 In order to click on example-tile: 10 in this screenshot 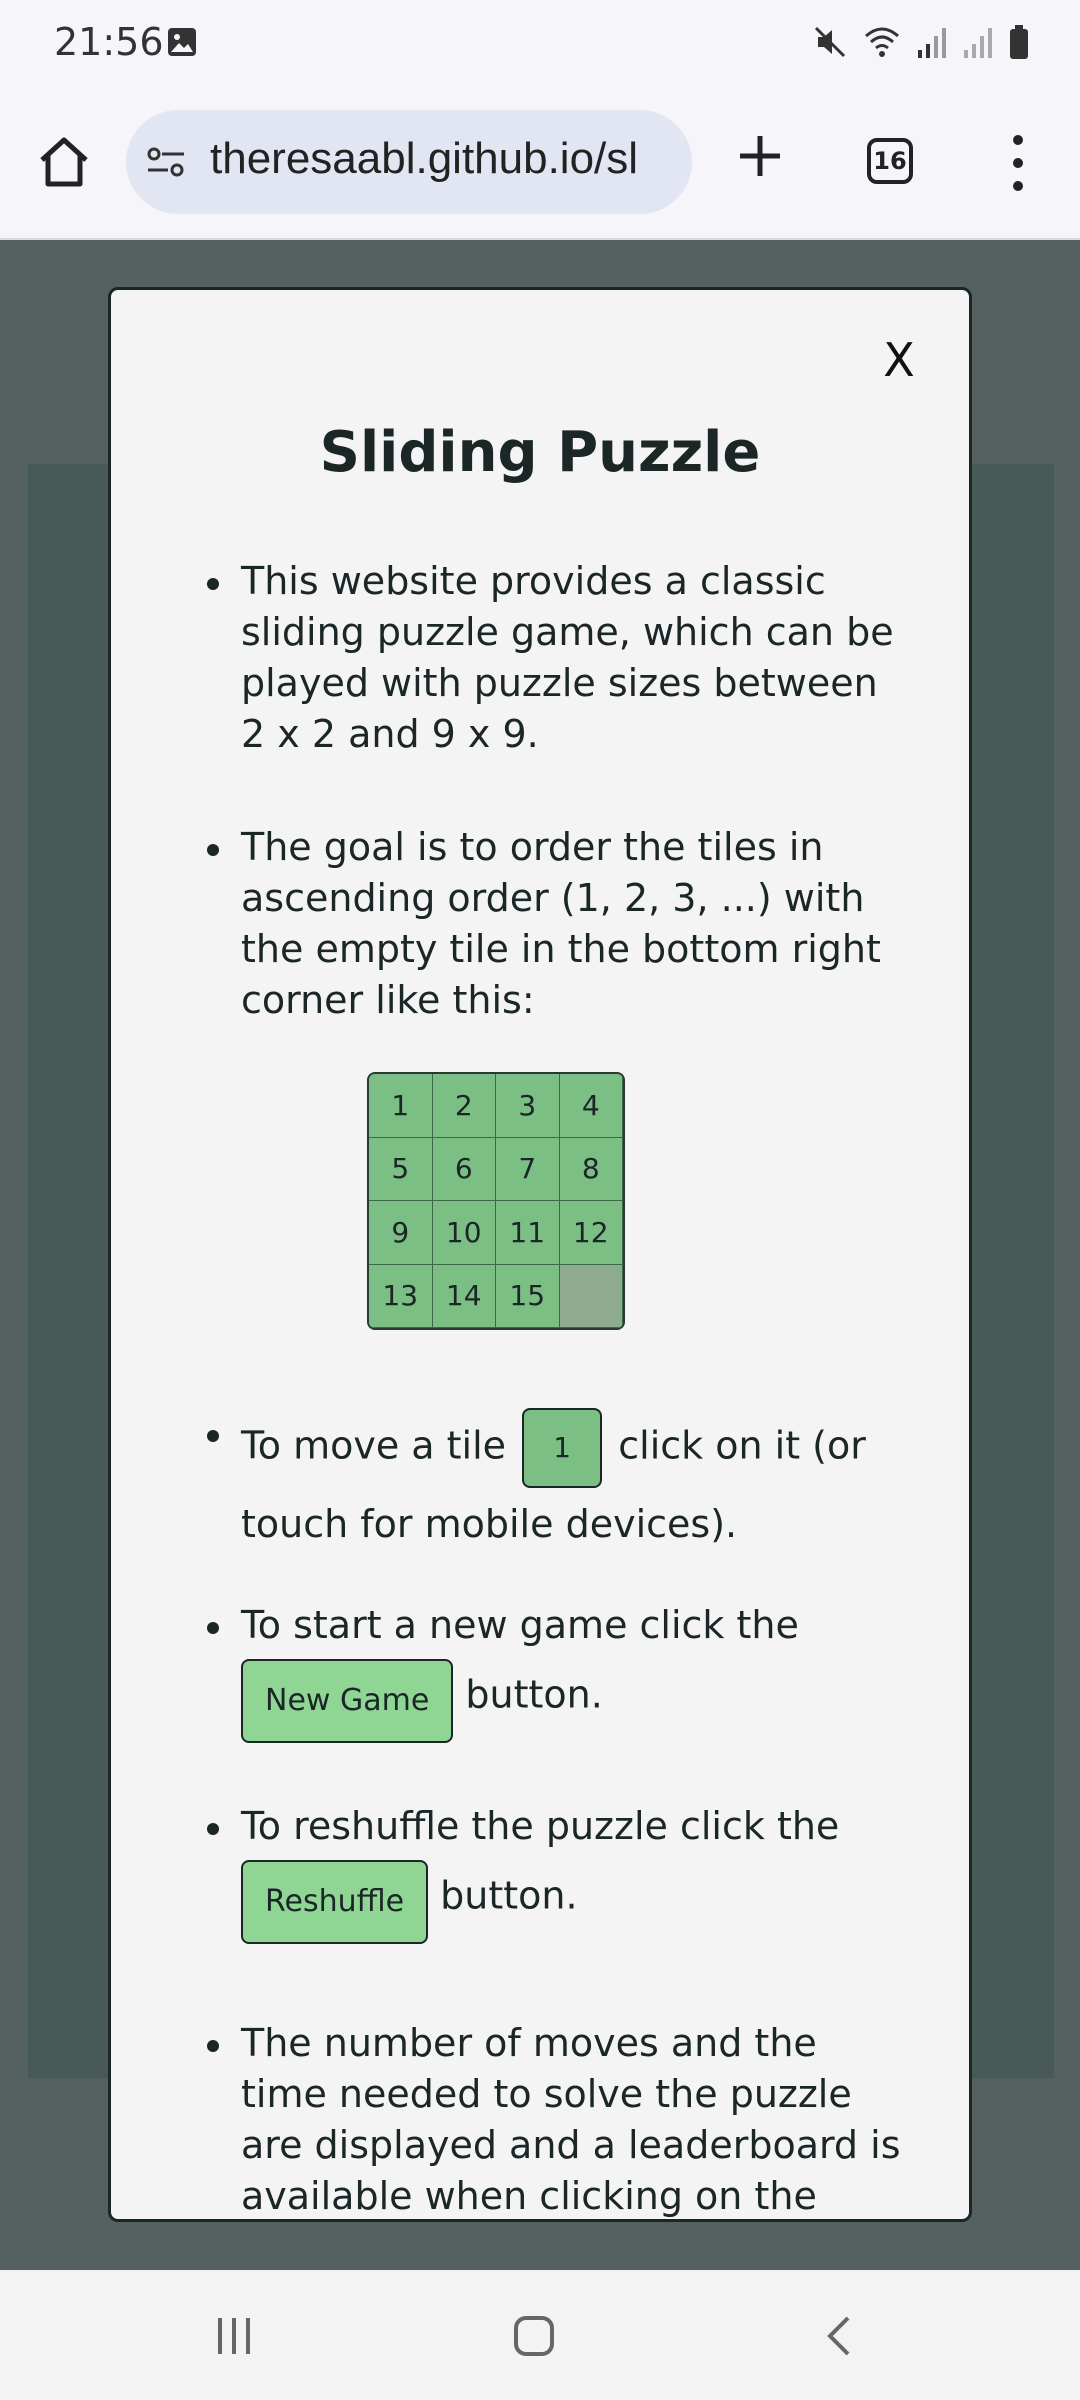, I will do `click(464, 1233)`.